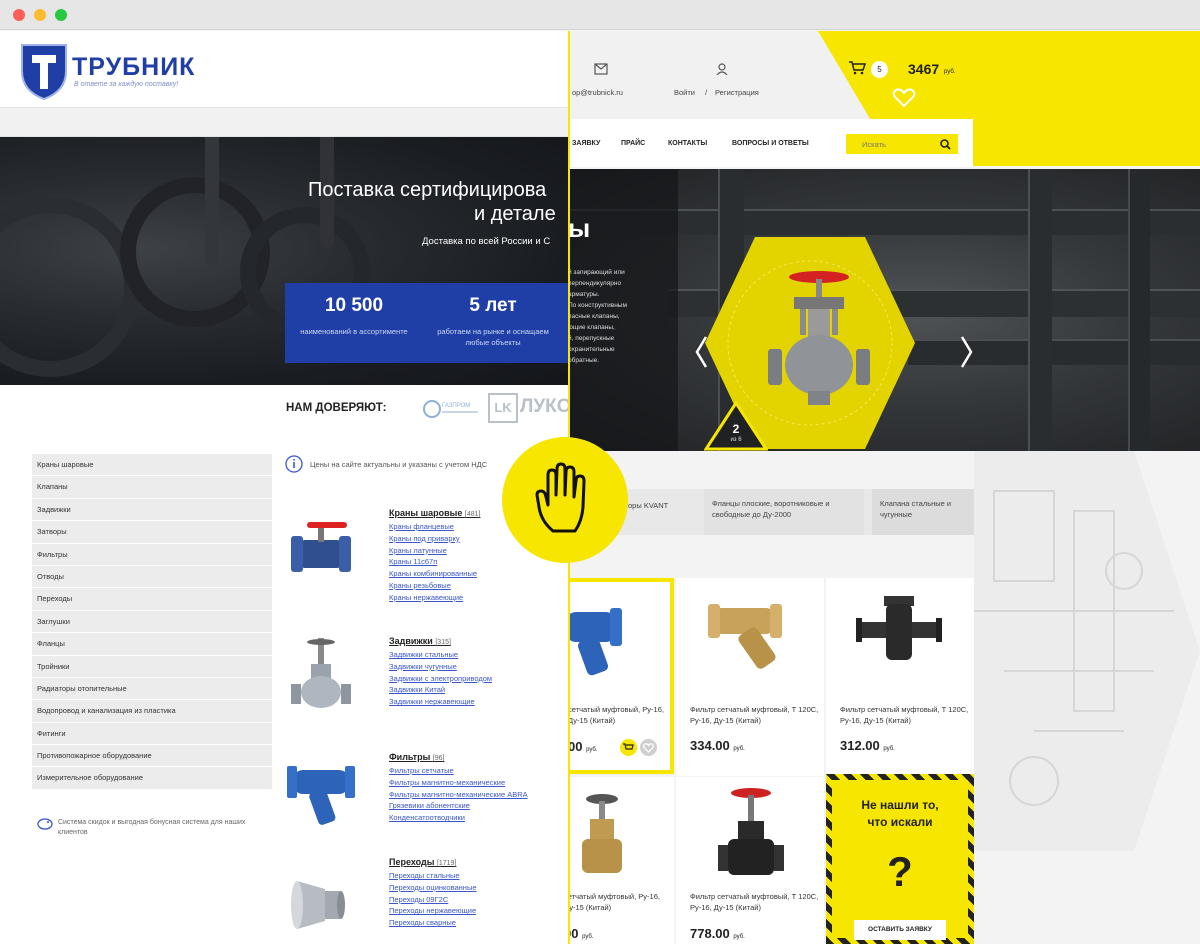  Describe the element at coordinates (152, 733) in the screenshot. I see `sidebar-item: Фитинги` at that location.